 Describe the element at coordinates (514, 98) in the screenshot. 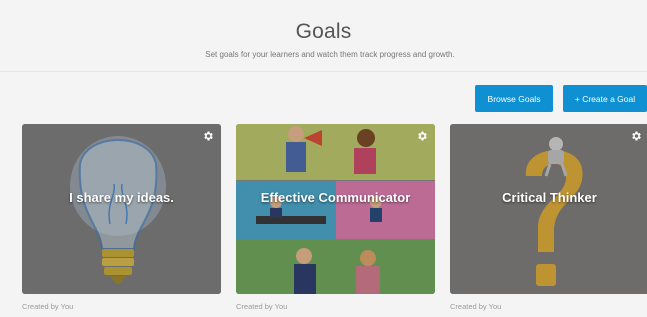

I see `browse-goals-button: Browse Goals` at that location.